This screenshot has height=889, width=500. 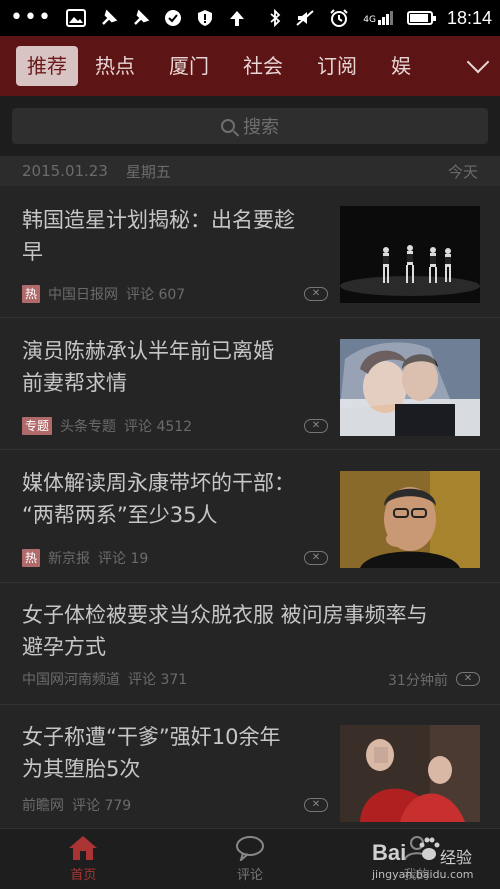 What do you see at coordinates (257, 631) in the screenshot?
I see `news-title: 女子体检被要求当众脱衣服 被问房事频率与 避孕方式` at bounding box center [257, 631].